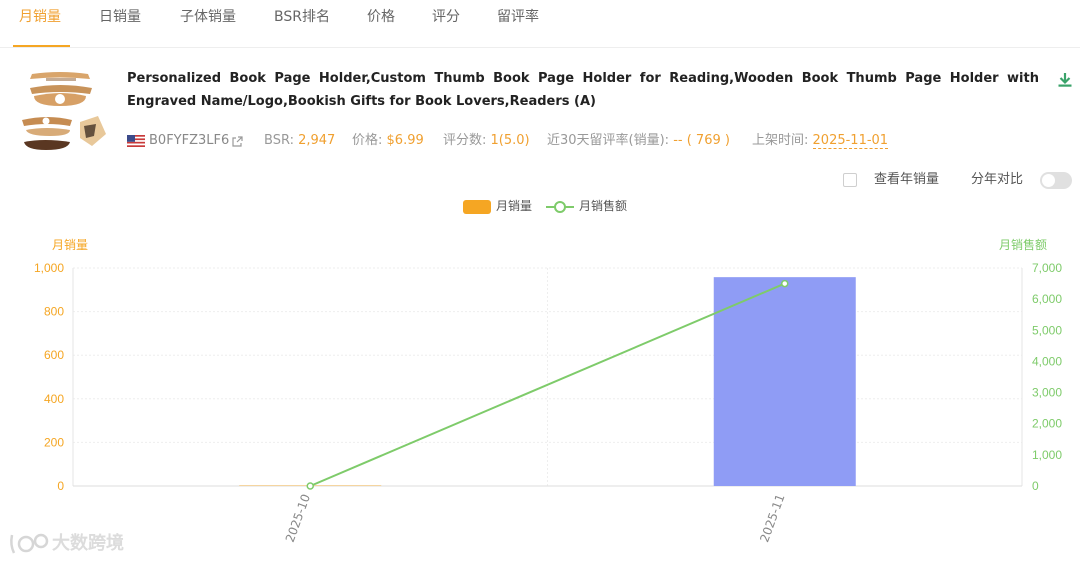 The image size is (1080, 565). I want to click on price-field: 价格: $6.99, so click(388, 141).